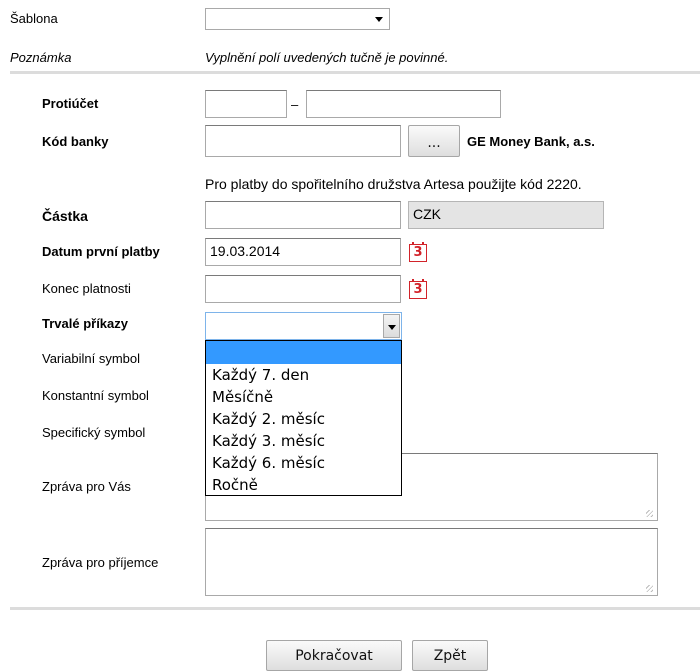 The height and width of the screenshot is (671, 700). I want to click on account-prefix-input, so click(246, 104).